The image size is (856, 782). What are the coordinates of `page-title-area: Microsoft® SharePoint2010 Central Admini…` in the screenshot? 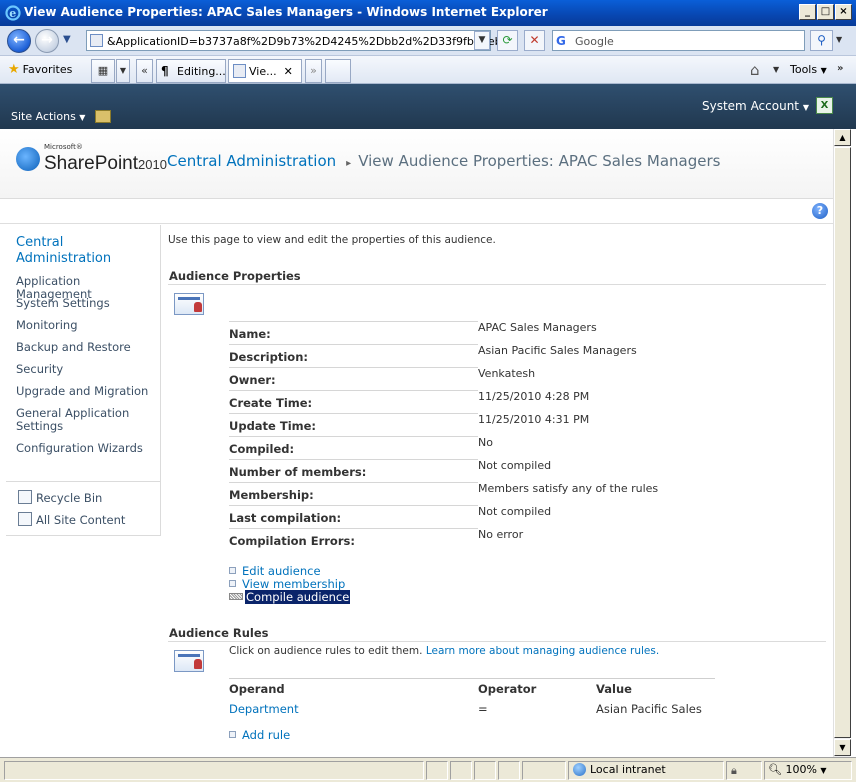 It's located at (416, 164).